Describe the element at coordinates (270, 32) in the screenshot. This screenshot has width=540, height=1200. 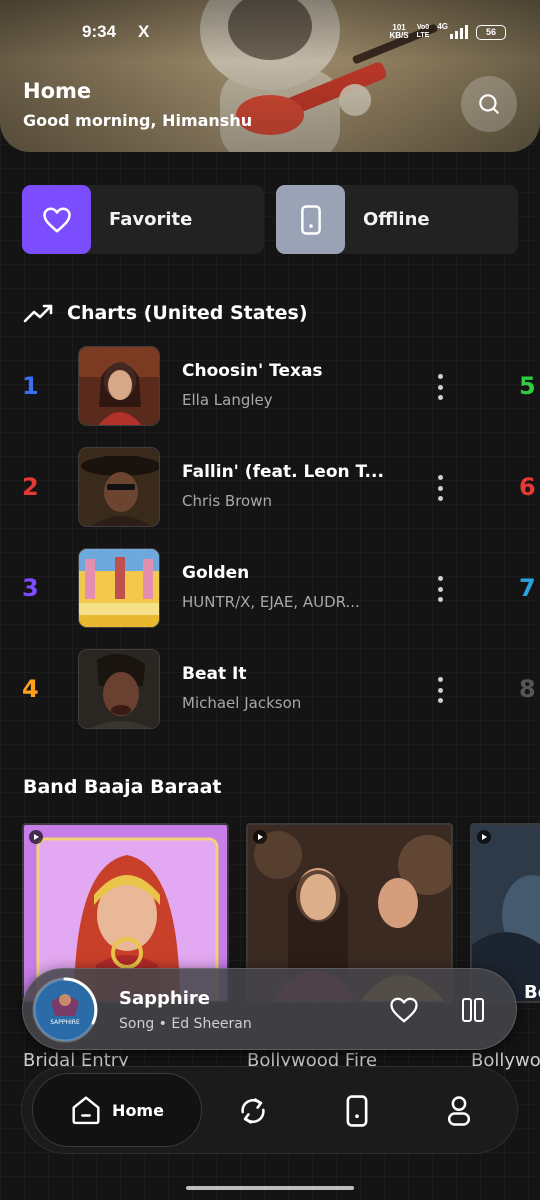
I see `status-bar: 9:34 X 101 KB/S Vo0 LTE 4G 56` at that location.